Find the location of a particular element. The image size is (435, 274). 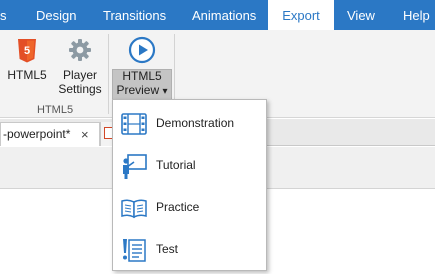

menu-item-tutorial: Tutorial is located at coordinates (189, 166).